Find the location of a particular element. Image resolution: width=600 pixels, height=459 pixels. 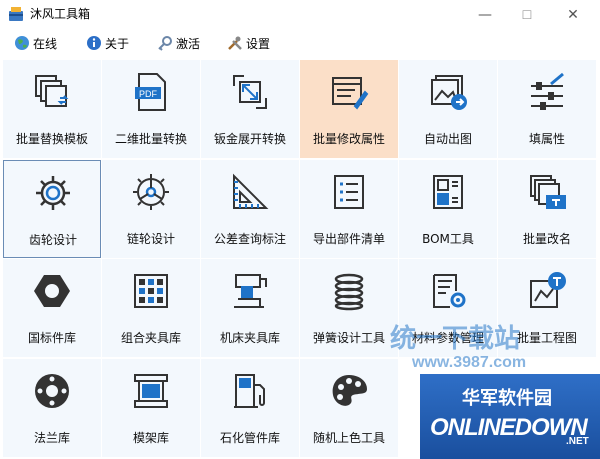

tool-sprocket-design: 链轮设计 is located at coordinates (151, 209).